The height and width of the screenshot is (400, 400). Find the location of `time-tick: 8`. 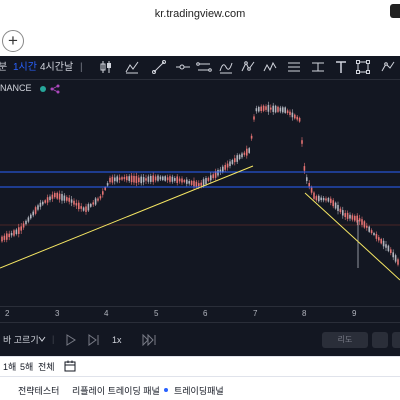

time-tick: 8 is located at coordinates (304, 313).